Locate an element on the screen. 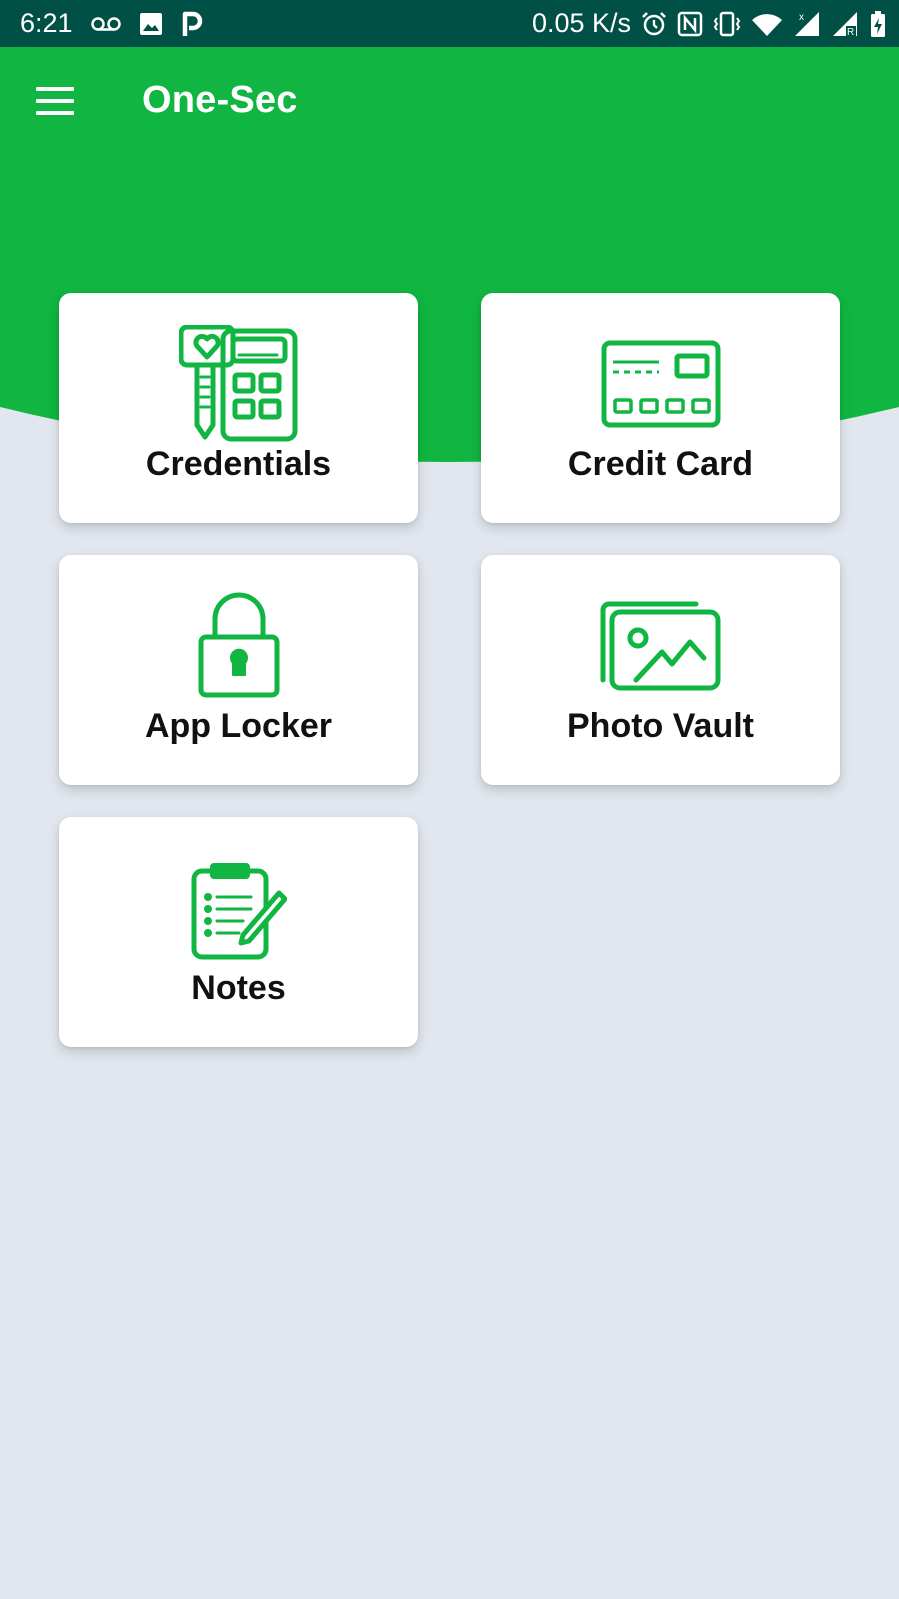  notes-card: Notes is located at coordinates (238, 932).